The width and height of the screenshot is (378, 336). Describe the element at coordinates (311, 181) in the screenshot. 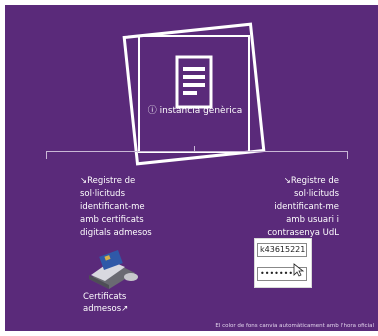

I see `right-line-1: ↘Registre de` at that location.